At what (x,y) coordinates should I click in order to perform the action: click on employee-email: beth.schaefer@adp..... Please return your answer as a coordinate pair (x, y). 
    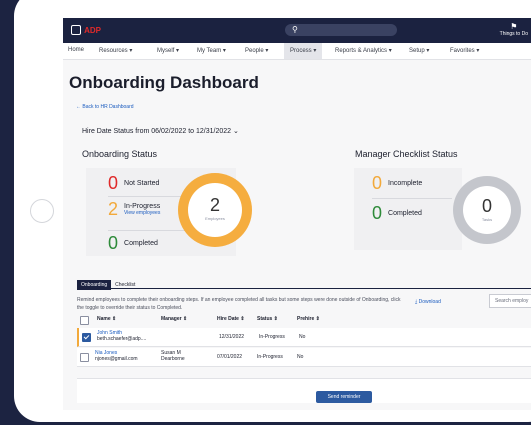
    Looking at the image, I should click on (122, 339).